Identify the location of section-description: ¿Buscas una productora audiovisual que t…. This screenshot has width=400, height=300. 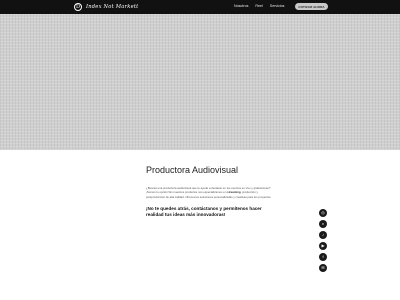
(209, 192).